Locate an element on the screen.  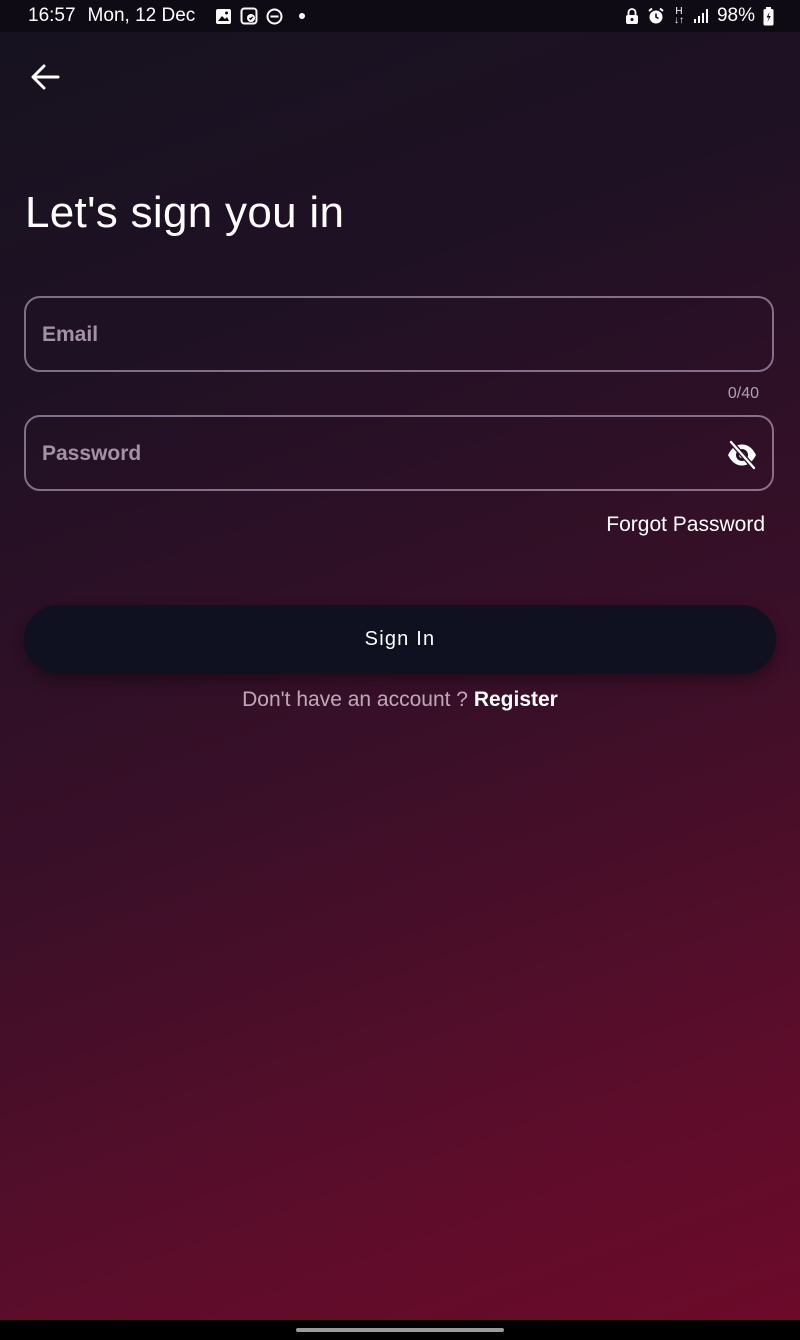
battery-icon is located at coordinates (768, 16).